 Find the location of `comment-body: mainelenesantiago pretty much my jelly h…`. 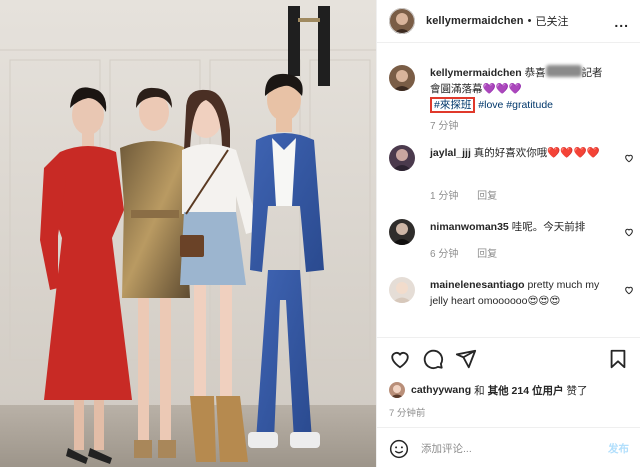

comment-body: mainelenesantiago pretty much my jelly h… is located at coordinates (520, 293).